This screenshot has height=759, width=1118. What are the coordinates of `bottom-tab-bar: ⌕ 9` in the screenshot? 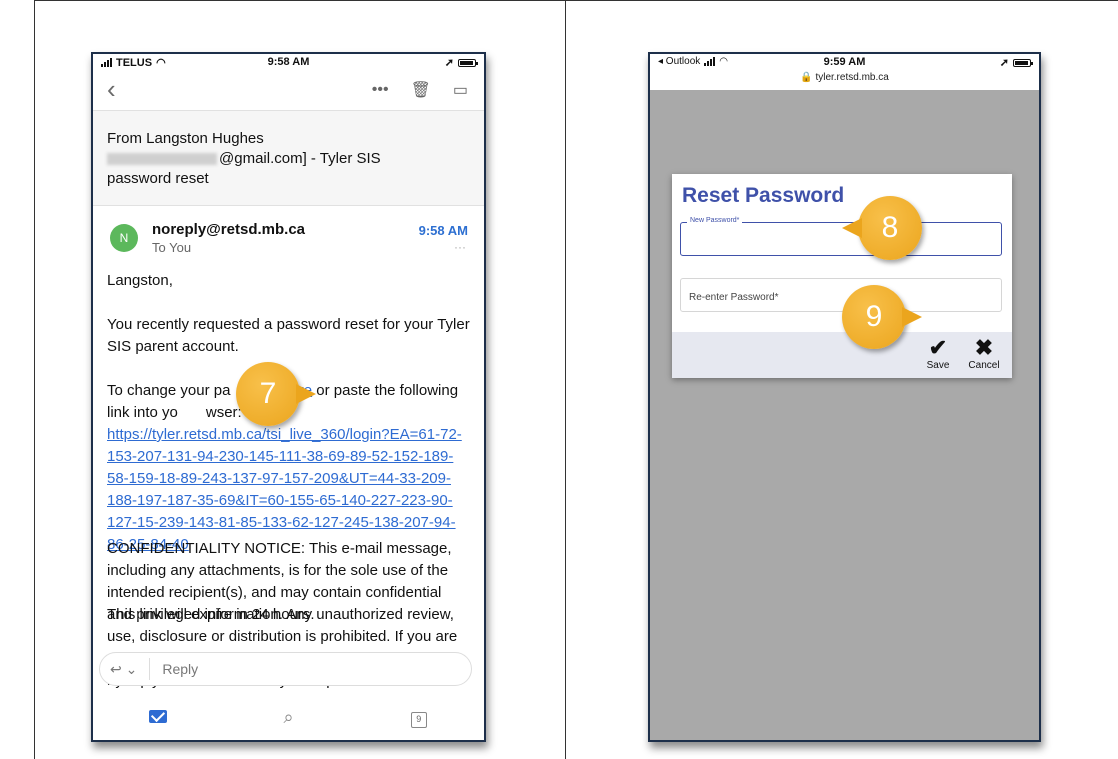 It's located at (288, 717).